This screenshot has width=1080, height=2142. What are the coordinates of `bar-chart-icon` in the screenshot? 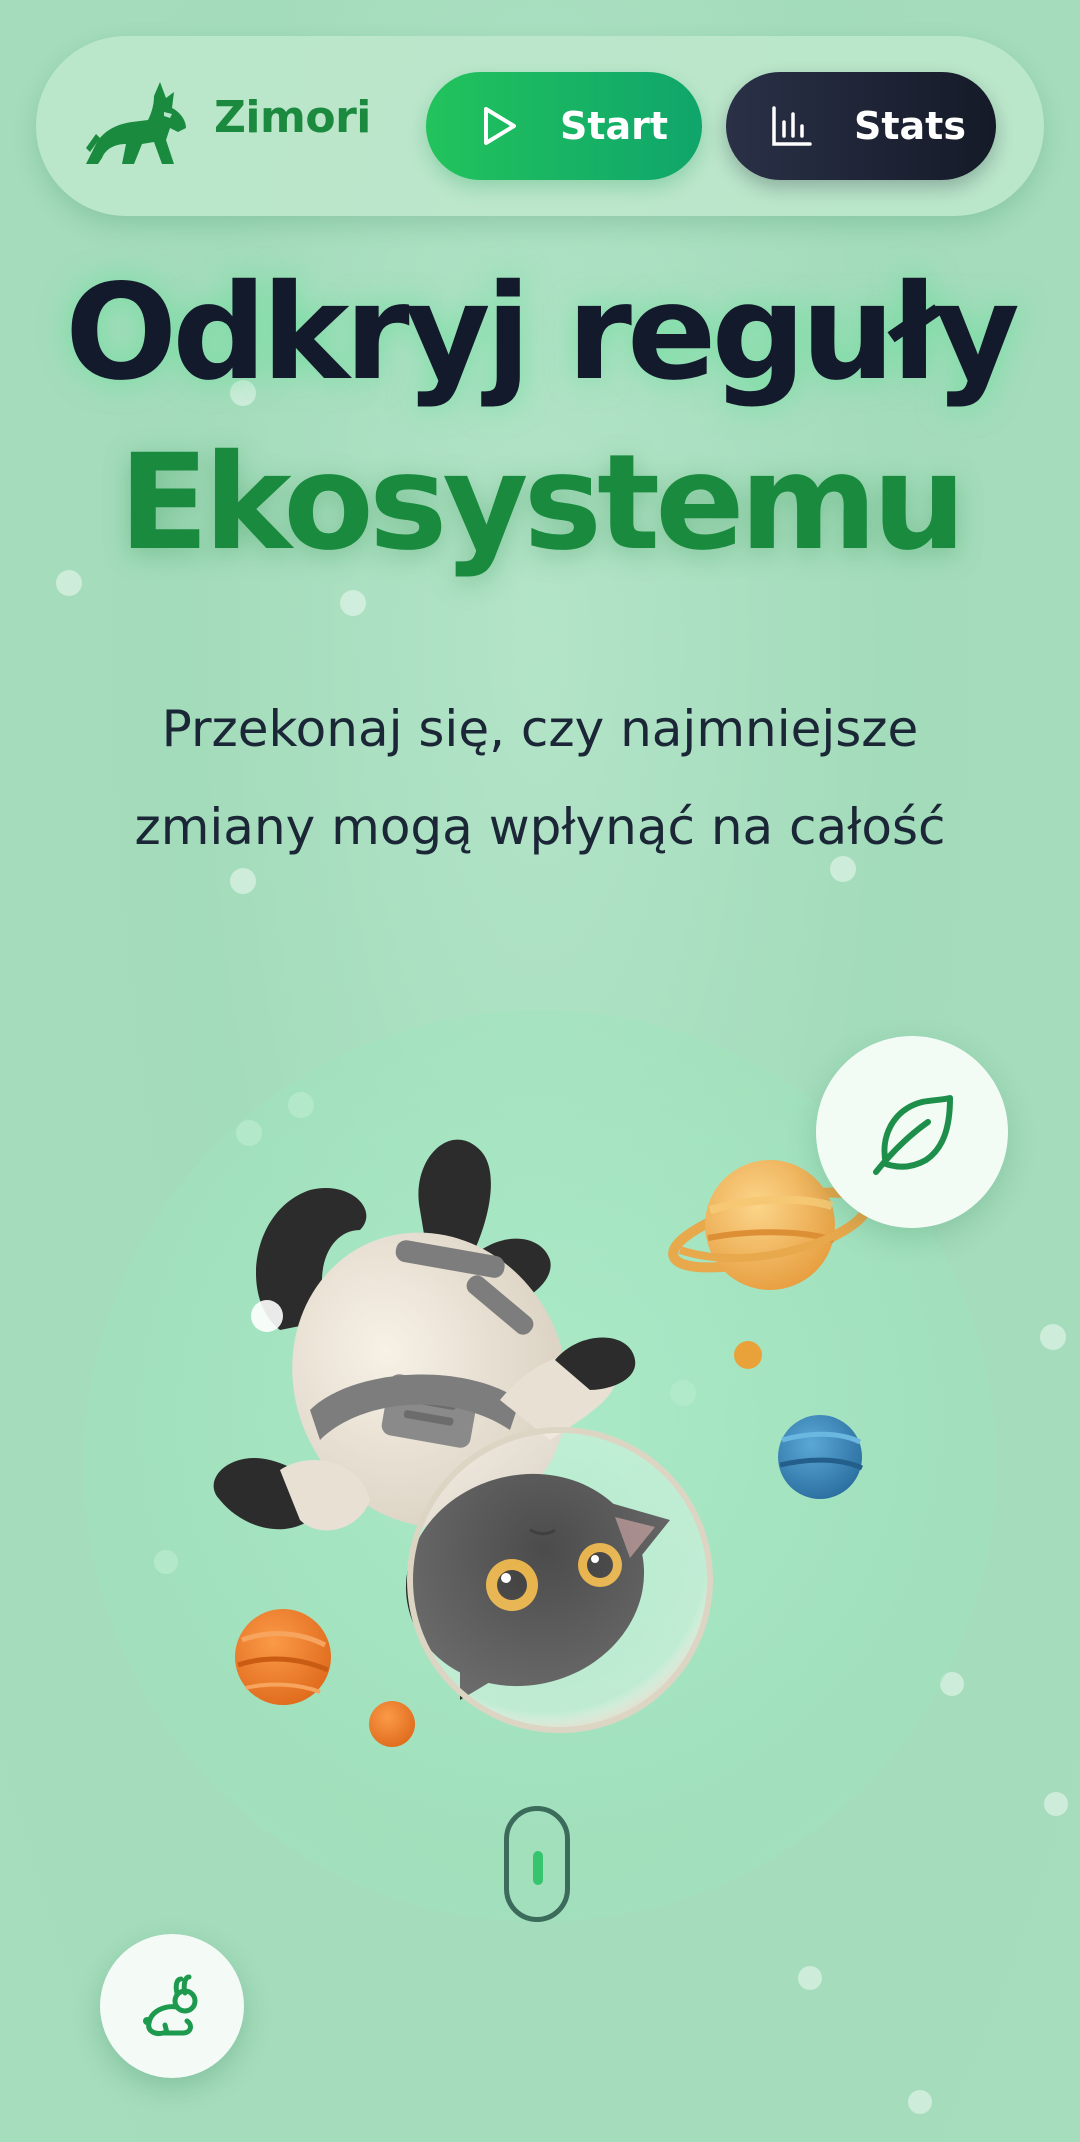 It's located at (792, 126).